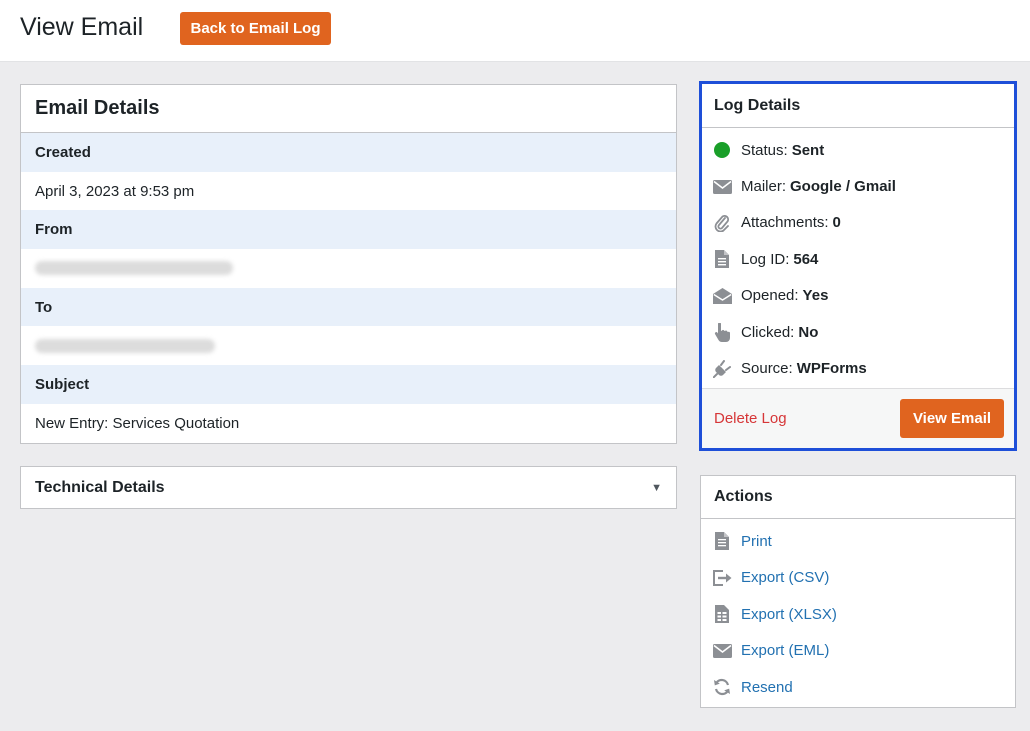 This screenshot has width=1030, height=731. I want to click on subject-label: Subject, so click(348, 384).